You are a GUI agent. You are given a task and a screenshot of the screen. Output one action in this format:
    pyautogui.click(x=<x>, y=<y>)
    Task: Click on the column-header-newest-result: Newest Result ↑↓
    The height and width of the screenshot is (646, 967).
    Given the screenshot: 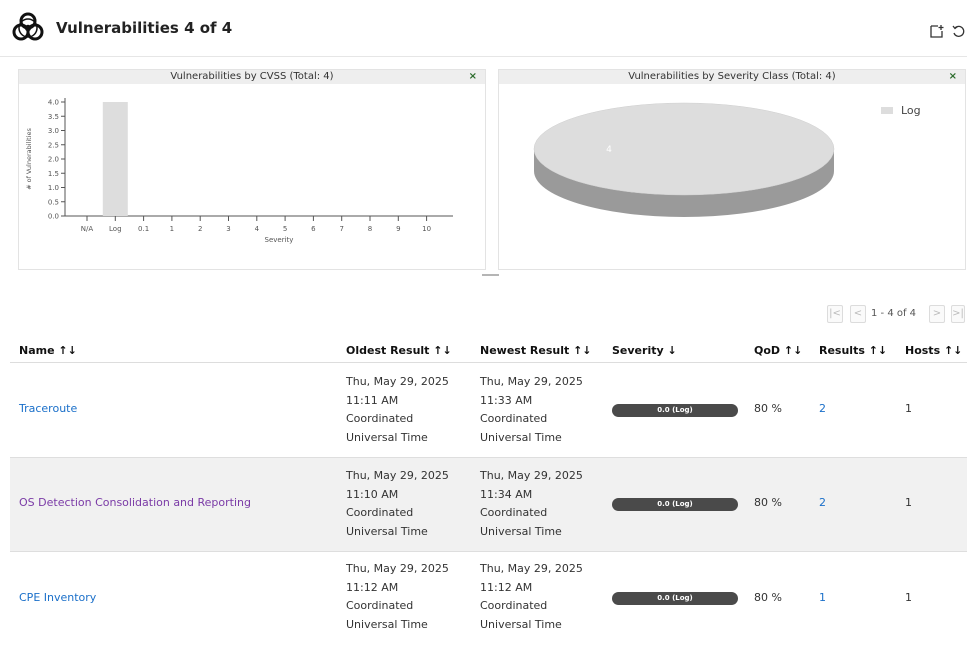 What is the action you would take?
    pyautogui.click(x=536, y=350)
    